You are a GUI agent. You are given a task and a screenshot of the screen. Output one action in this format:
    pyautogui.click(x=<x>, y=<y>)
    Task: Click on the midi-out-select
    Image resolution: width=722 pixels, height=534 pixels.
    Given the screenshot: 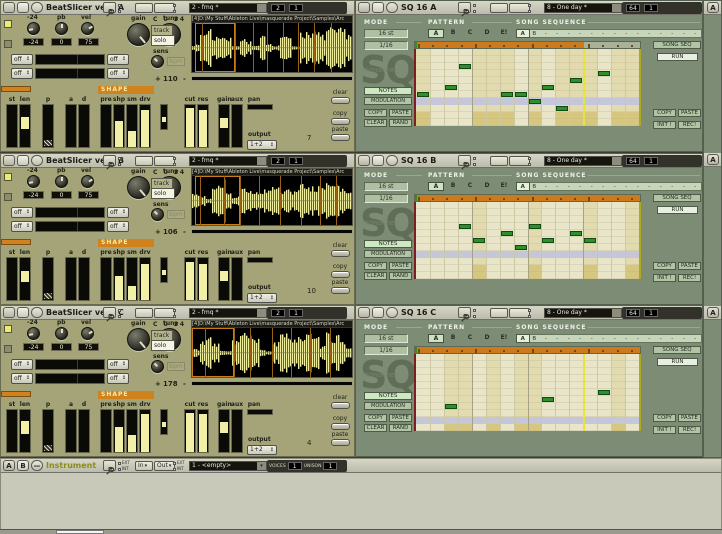 What is the action you would take?
    pyautogui.click(x=164, y=8)
    